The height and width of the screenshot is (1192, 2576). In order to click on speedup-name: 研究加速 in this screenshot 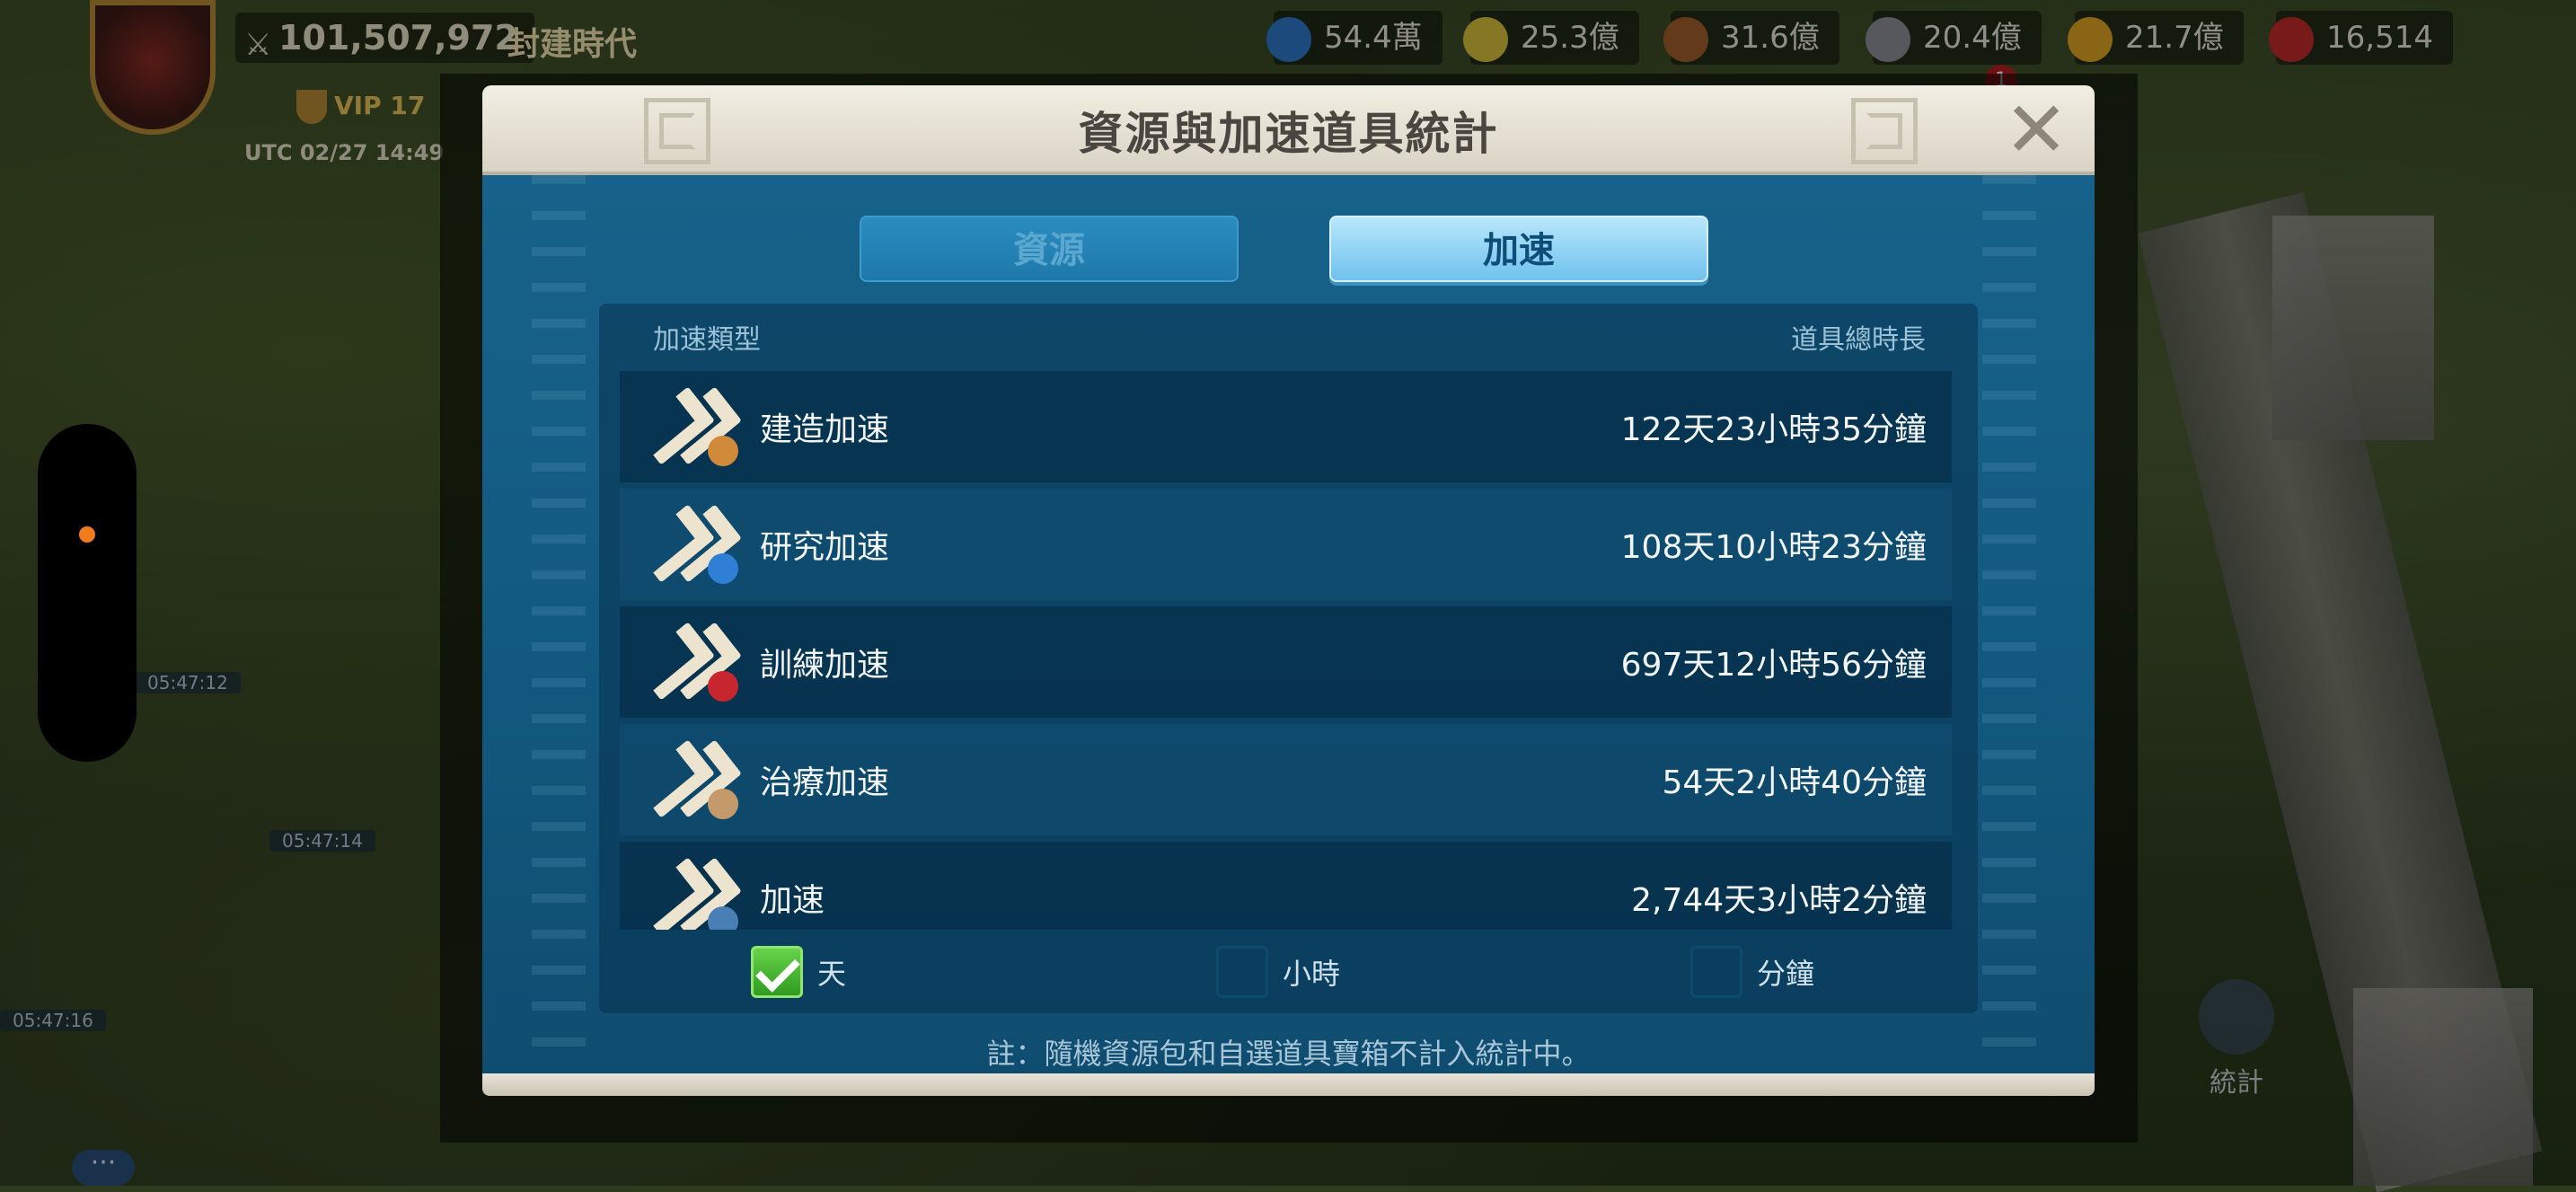, I will do `click(825, 547)`.